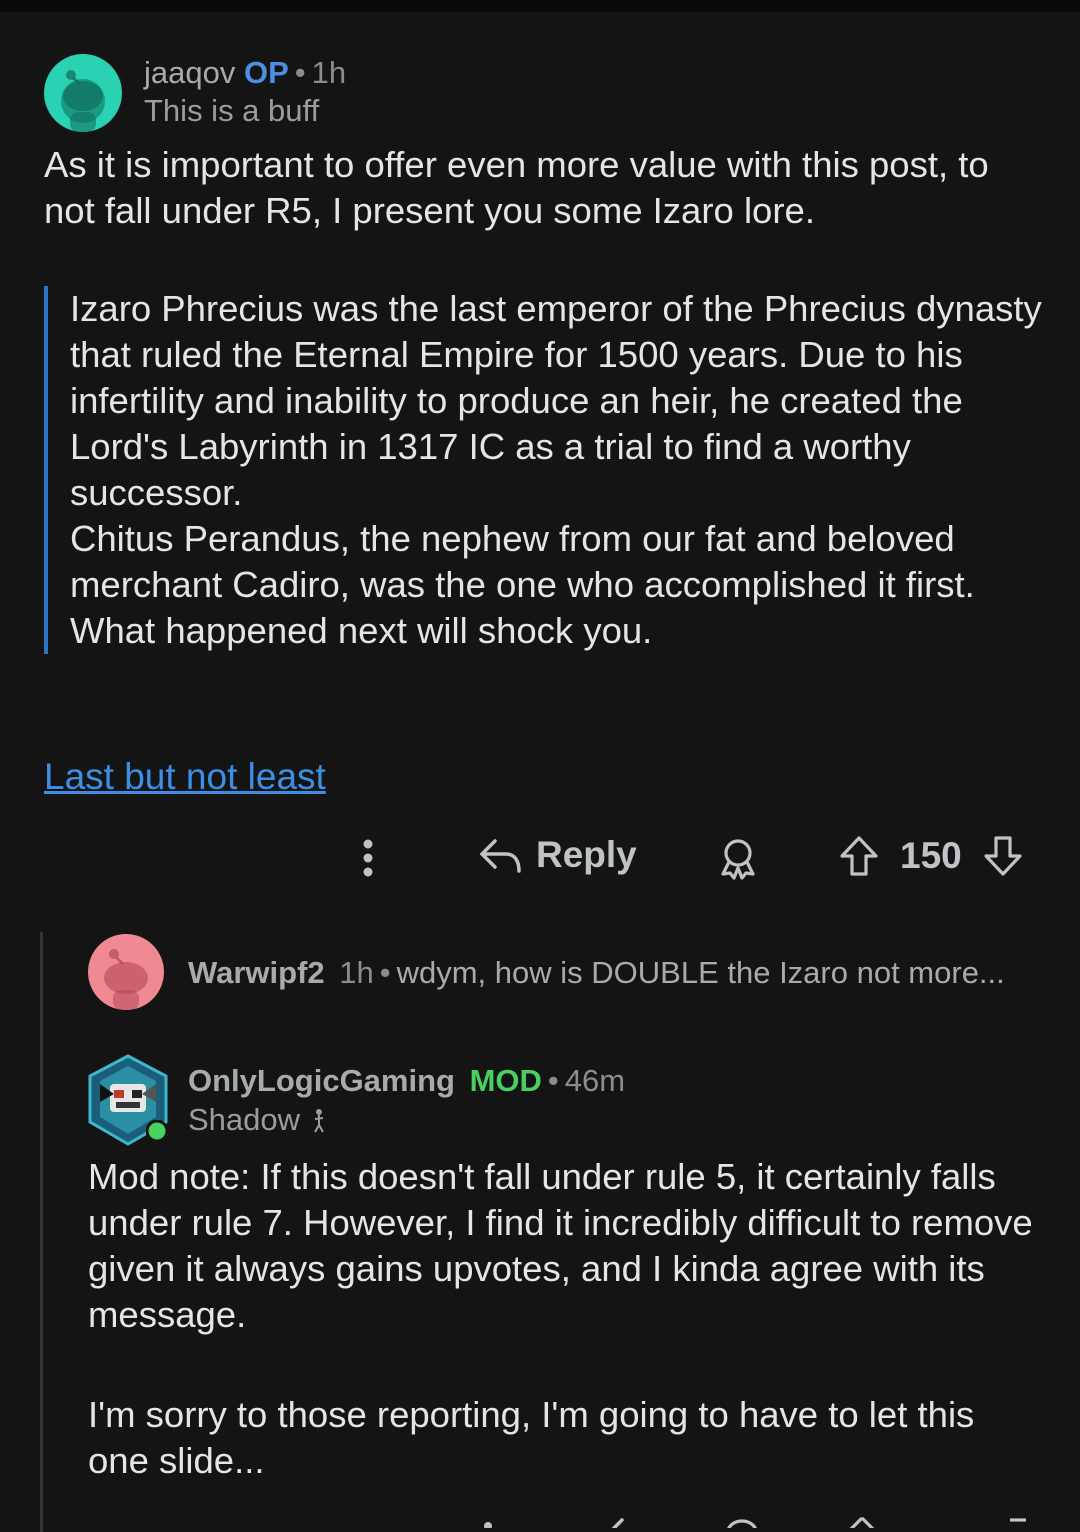 The width and height of the screenshot is (1080, 1532). What do you see at coordinates (266, 72) in the screenshot?
I see `op-badge: OP` at bounding box center [266, 72].